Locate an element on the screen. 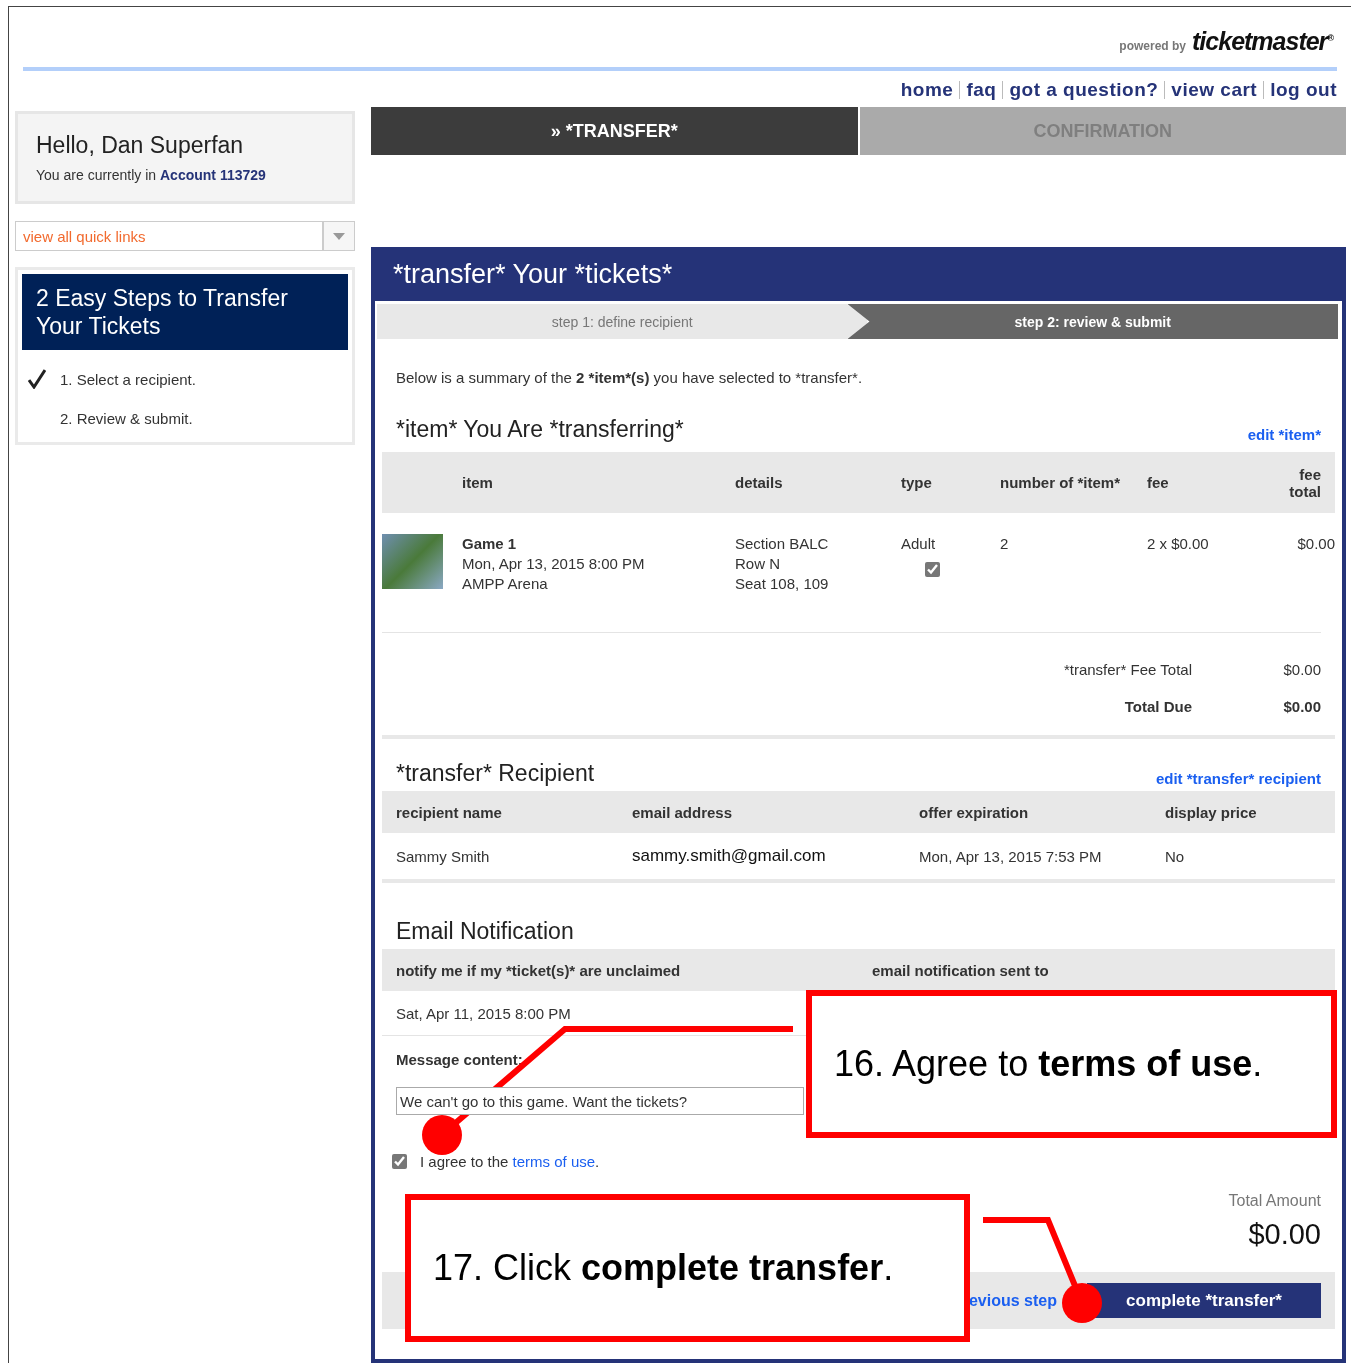 This screenshot has width=1351, height=1364. wizard-step: step 1: define recipient is located at coordinates (622, 321).